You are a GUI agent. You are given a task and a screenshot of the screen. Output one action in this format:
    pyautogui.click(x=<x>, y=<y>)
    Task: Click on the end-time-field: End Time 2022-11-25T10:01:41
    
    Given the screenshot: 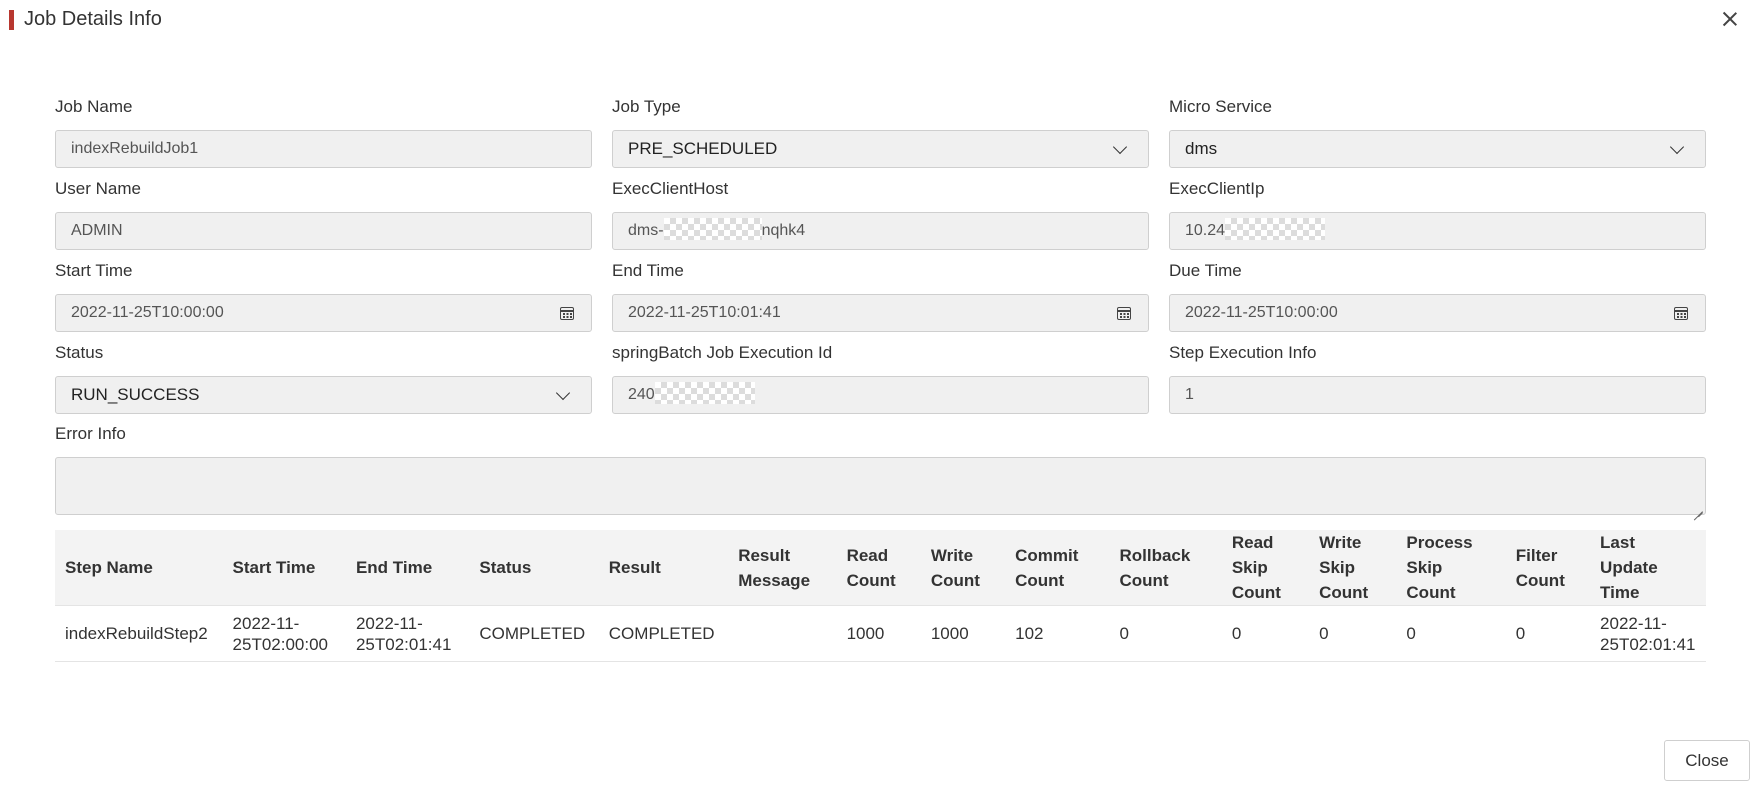 What is the action you would take?
    pyautogui.click(x=880, y=296)
    